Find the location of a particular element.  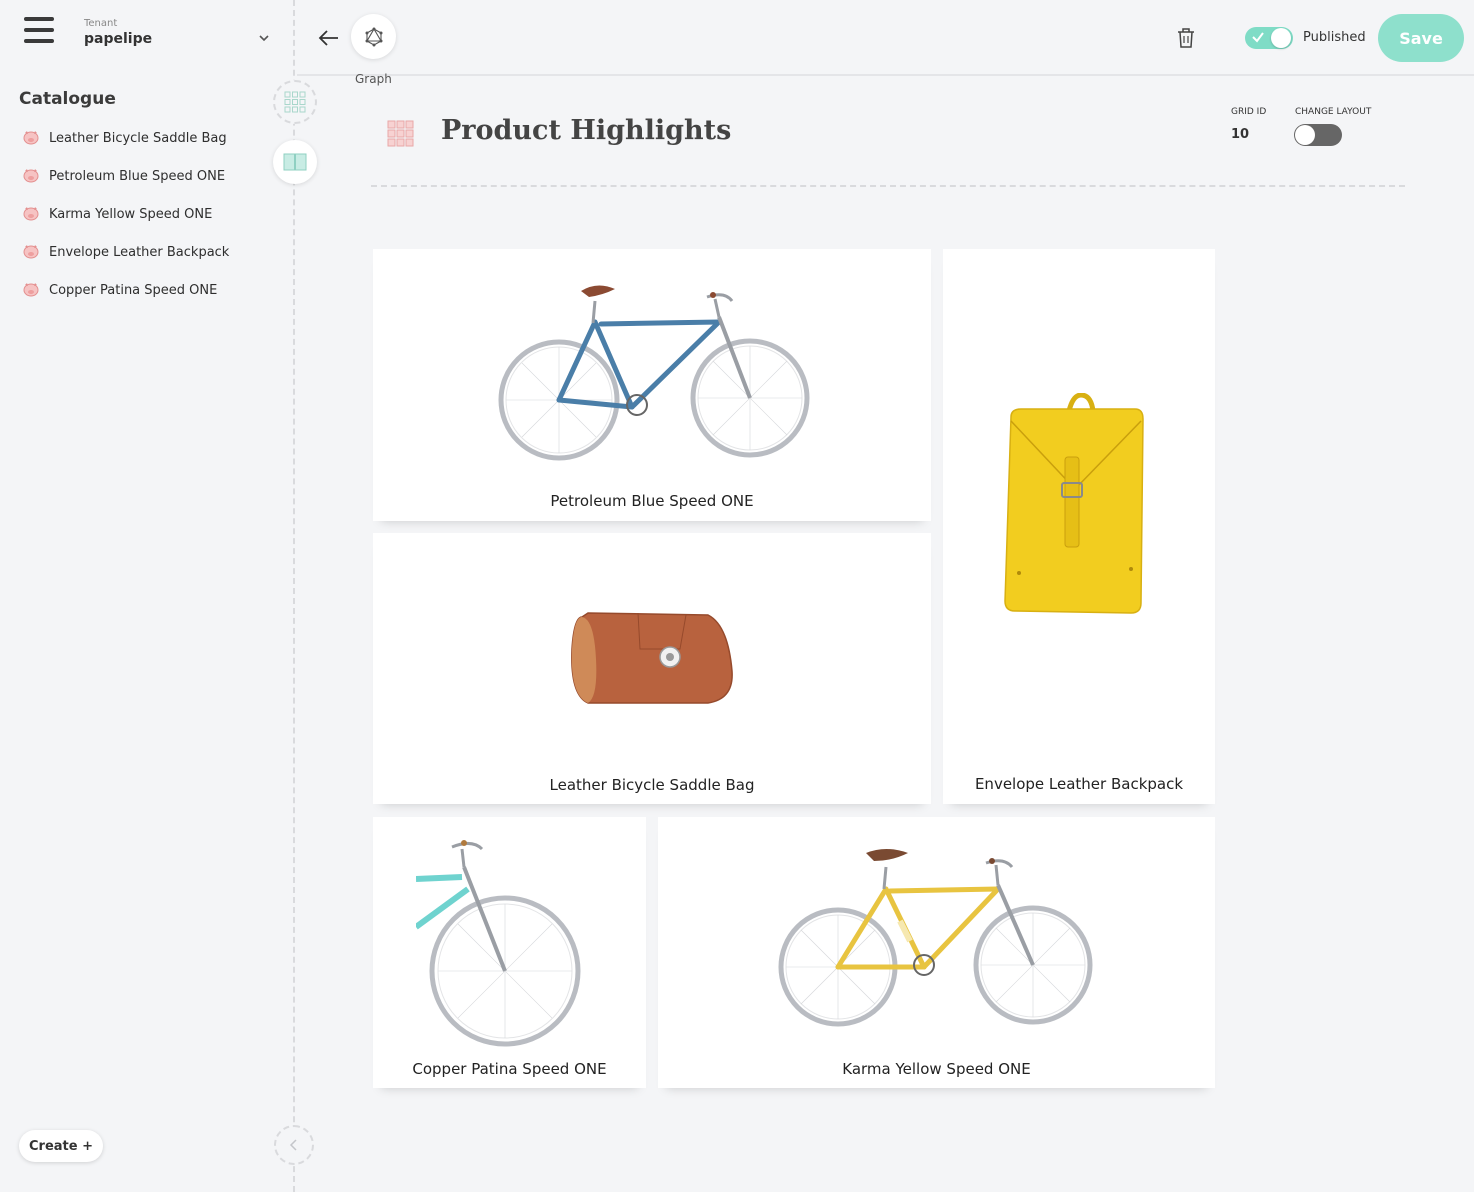

graphql-icon is located at coordinates (373, 36).